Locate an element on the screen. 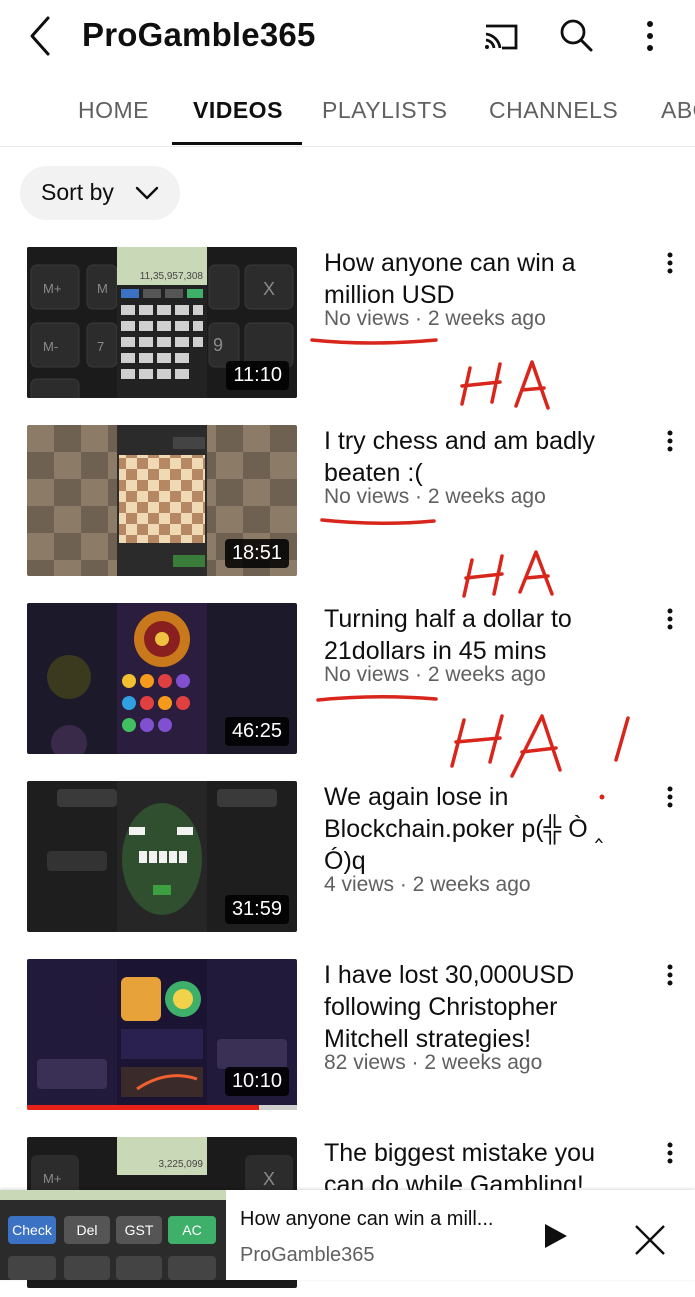 This screenshot has height=1297, width=695. video-thumbnail: 31:59 is located at coordinates (162, 856).